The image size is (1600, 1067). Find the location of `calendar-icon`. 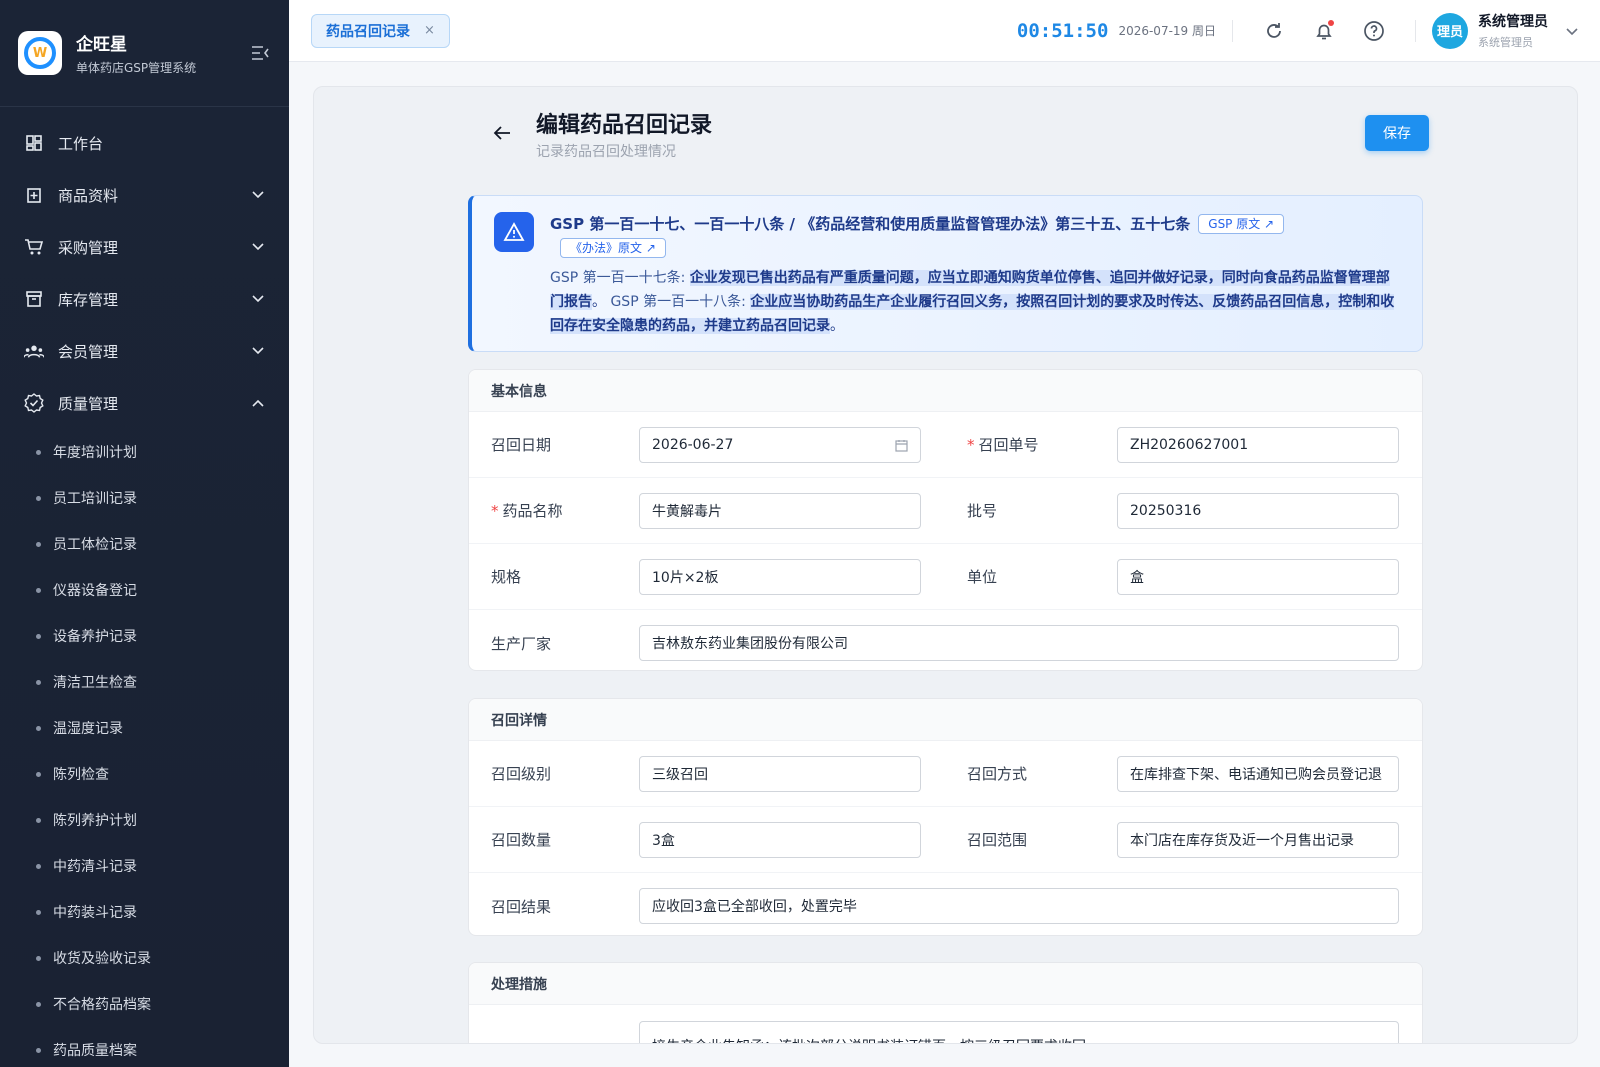

calendar-icon is located at coordinates (901, 445).